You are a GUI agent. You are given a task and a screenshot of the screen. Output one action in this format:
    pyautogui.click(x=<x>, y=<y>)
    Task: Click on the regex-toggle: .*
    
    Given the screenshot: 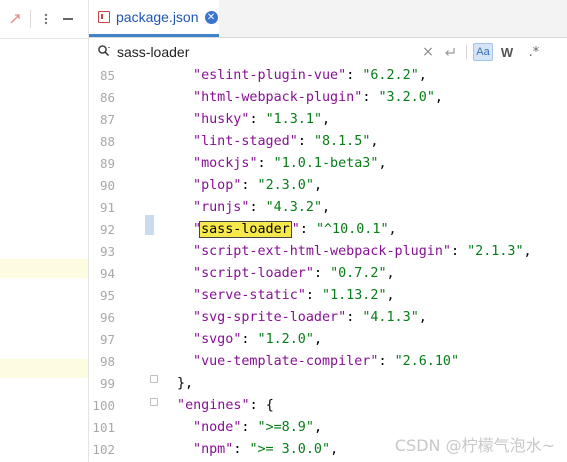 What is the action you would take?
    pyautogui.click(x=534, y=52)
    